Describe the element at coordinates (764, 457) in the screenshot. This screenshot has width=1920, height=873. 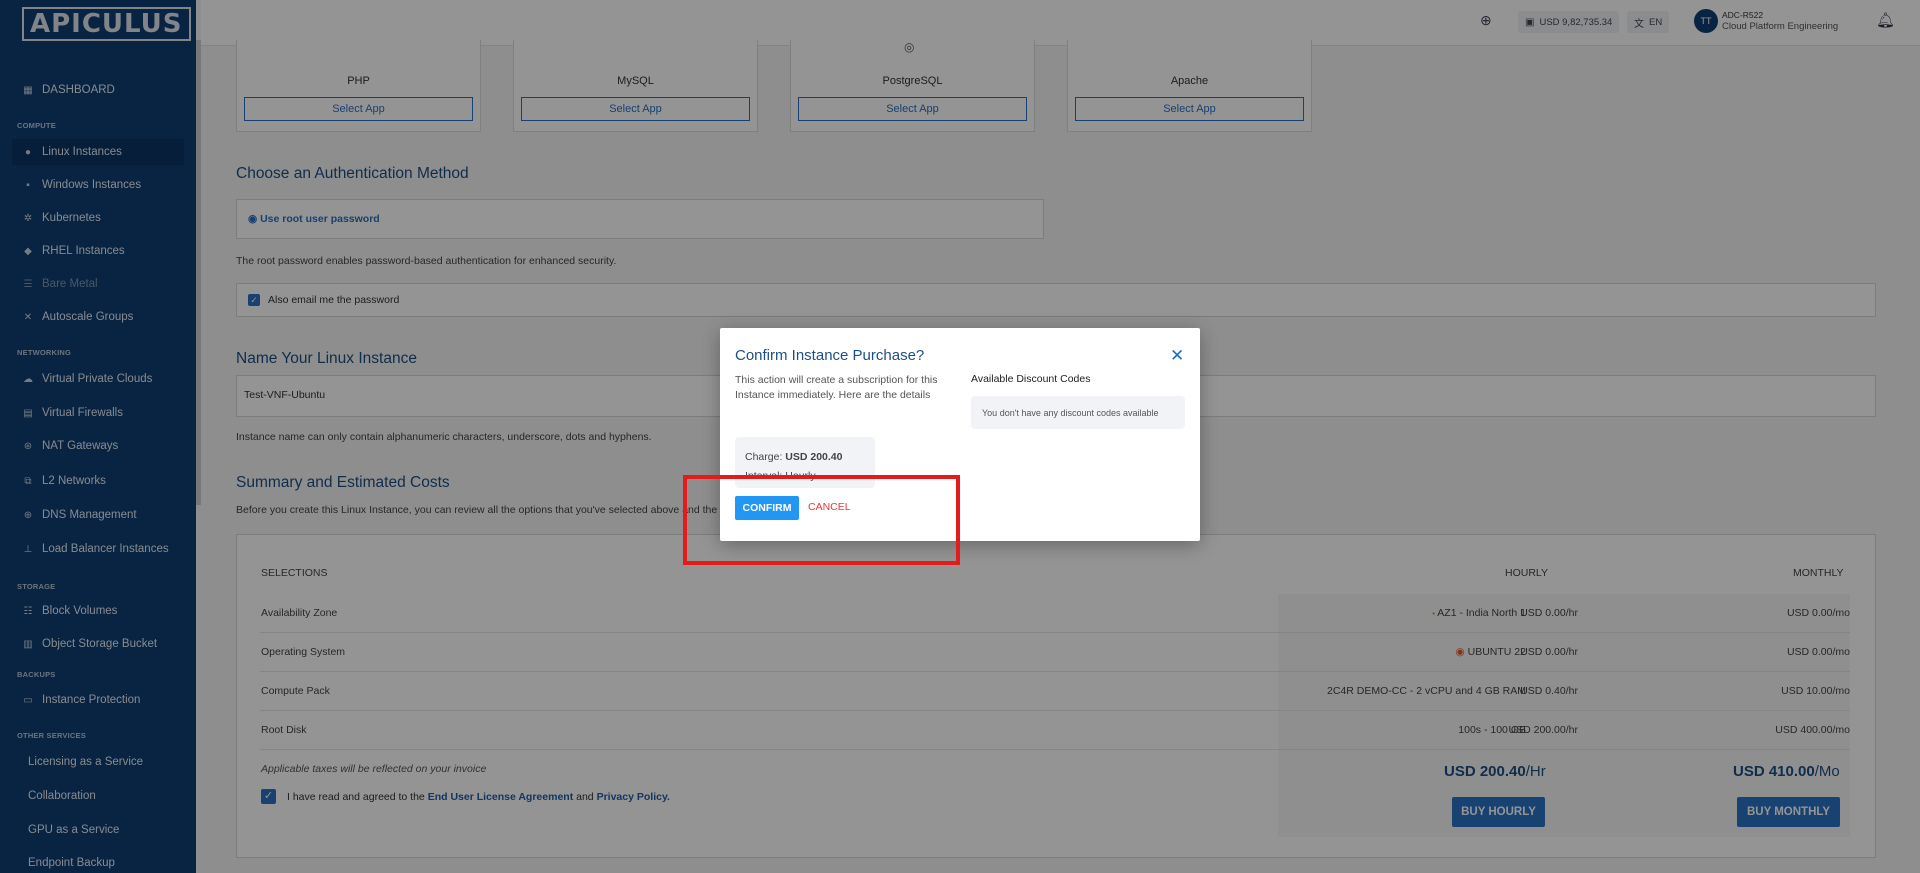
I see `charge-label: Charge:` at that location.